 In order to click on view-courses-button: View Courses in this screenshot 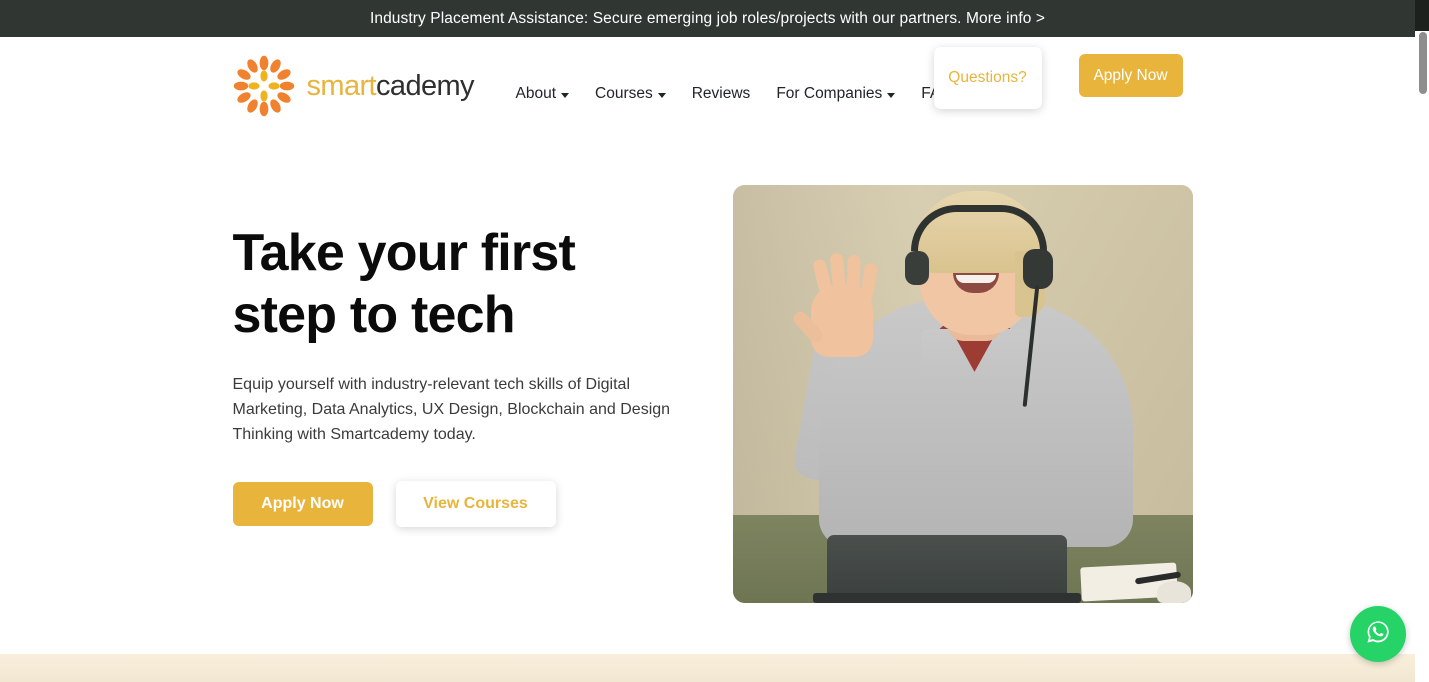, I will do `click(475, 504)`.